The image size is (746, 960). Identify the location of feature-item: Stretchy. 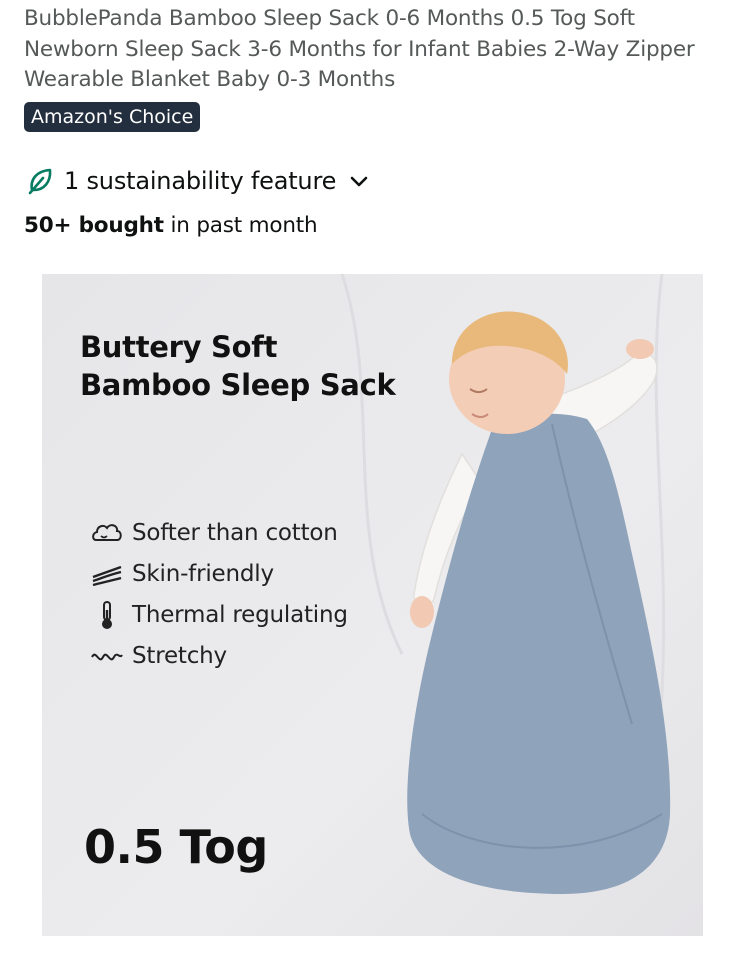
(219, 655).